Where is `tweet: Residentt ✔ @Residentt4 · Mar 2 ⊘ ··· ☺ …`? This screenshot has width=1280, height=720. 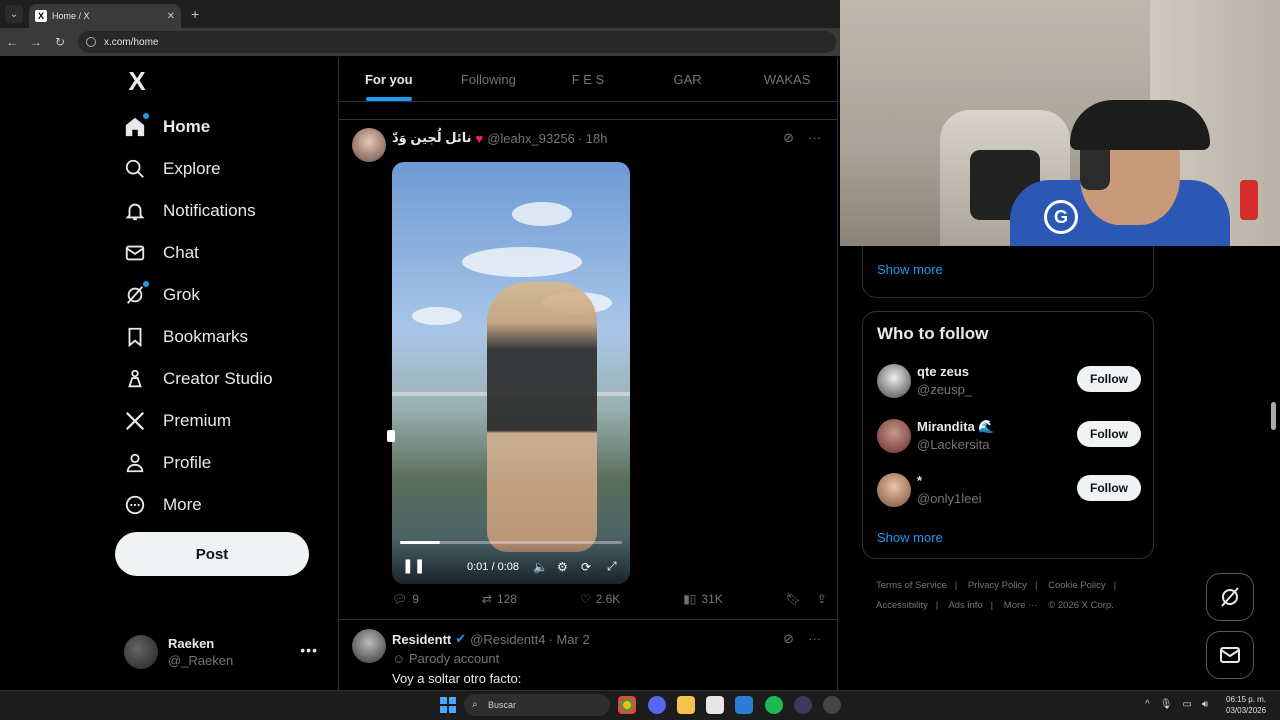 tweet: Residentt ✔ @Residentt4 · Mar 2 ⊘ ··· ☺ … is located at coordinates (588, 655).